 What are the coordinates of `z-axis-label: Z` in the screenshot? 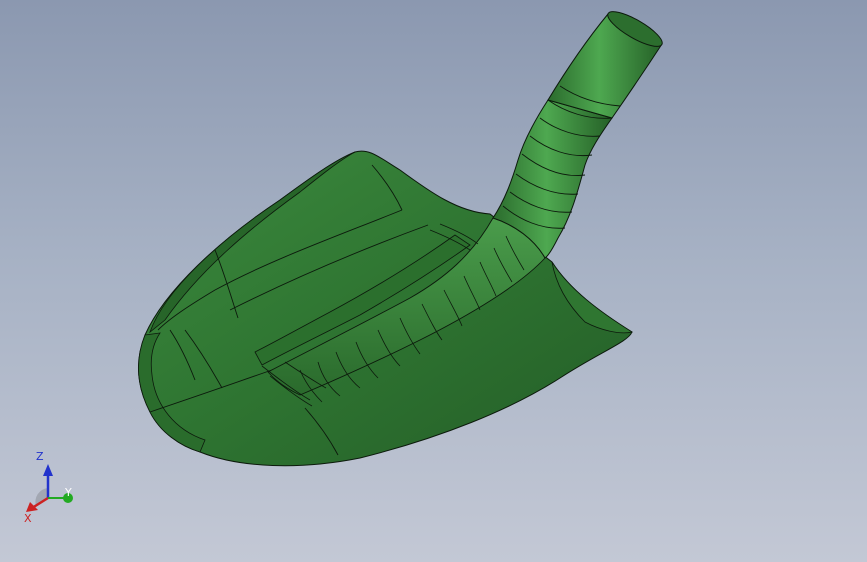 It's located at (40, 456).